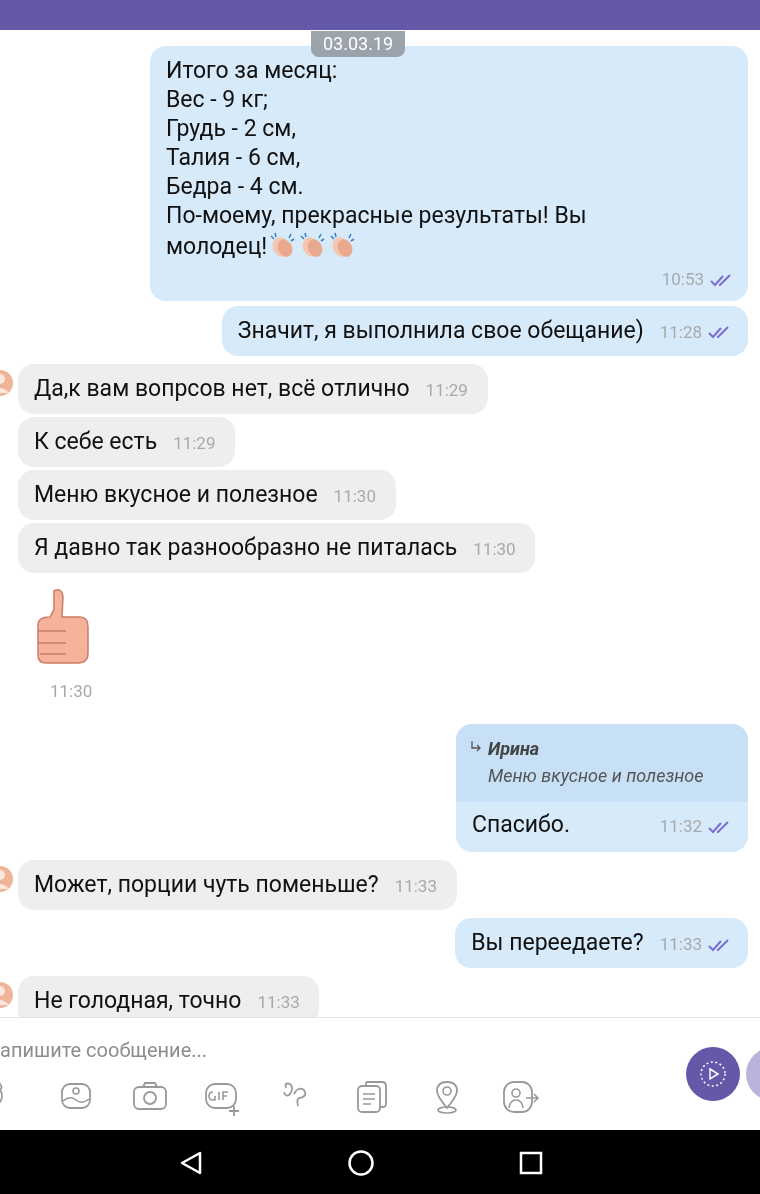 The width and height of the screenshot is (760, 1194). Describe the element at coordinates (682, 279) in the screenshot. I see `message-time: 10:53` at that location.